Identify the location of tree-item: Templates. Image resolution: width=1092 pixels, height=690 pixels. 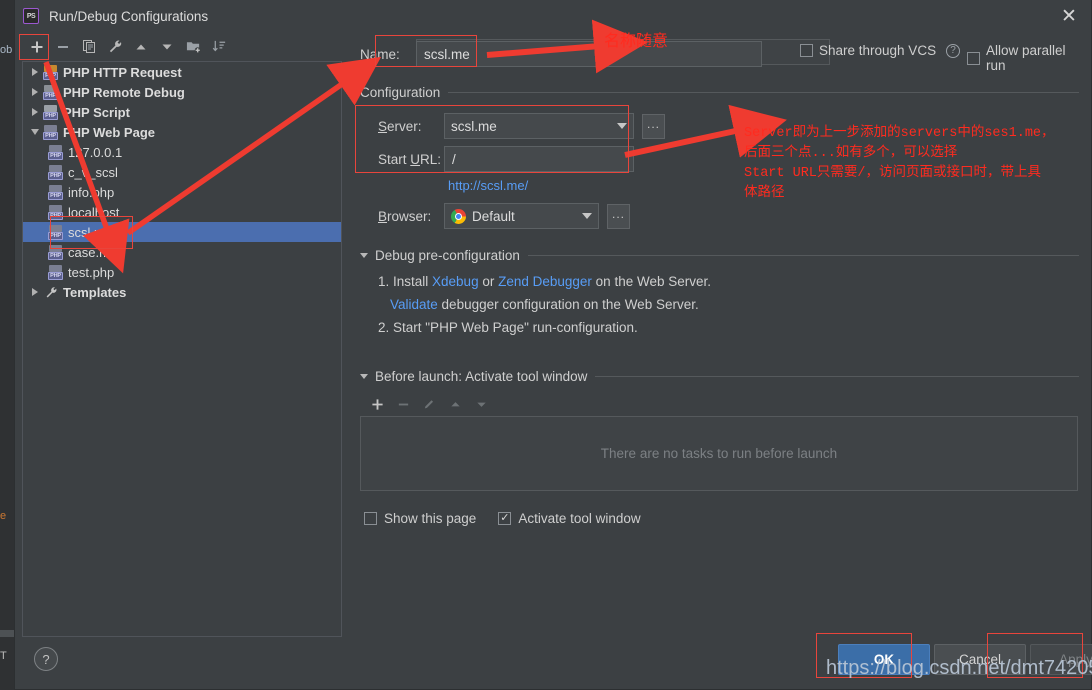
(182, 292).